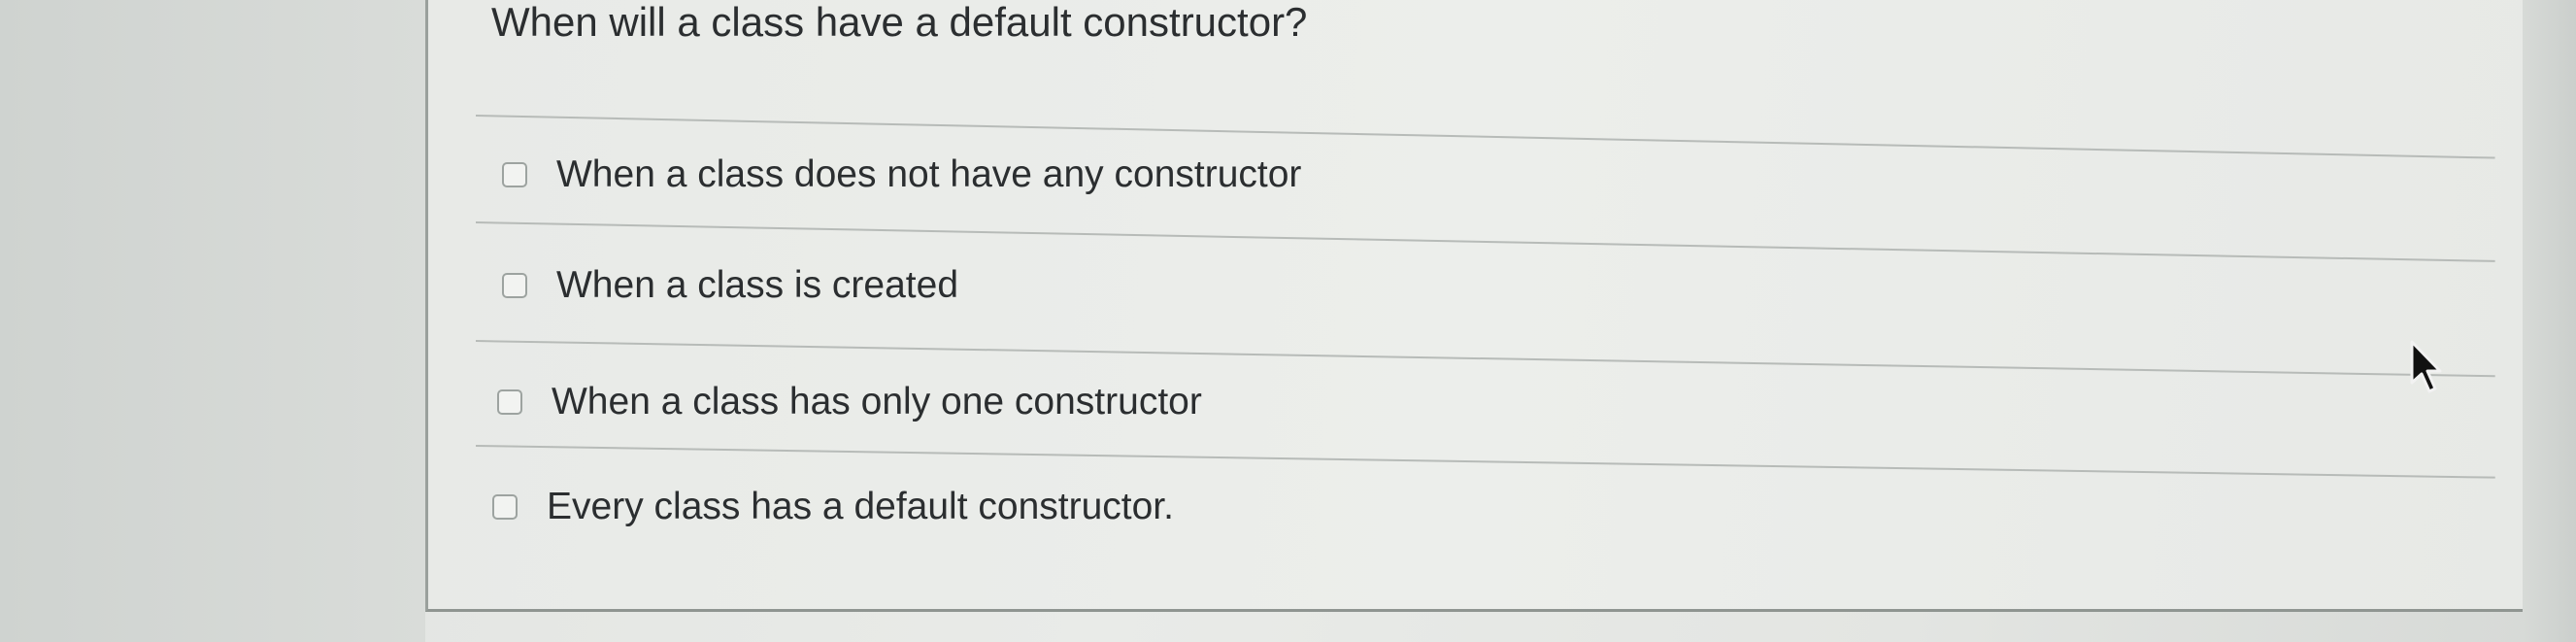  I want to click on right-edge-panel, so click(2550, 321).